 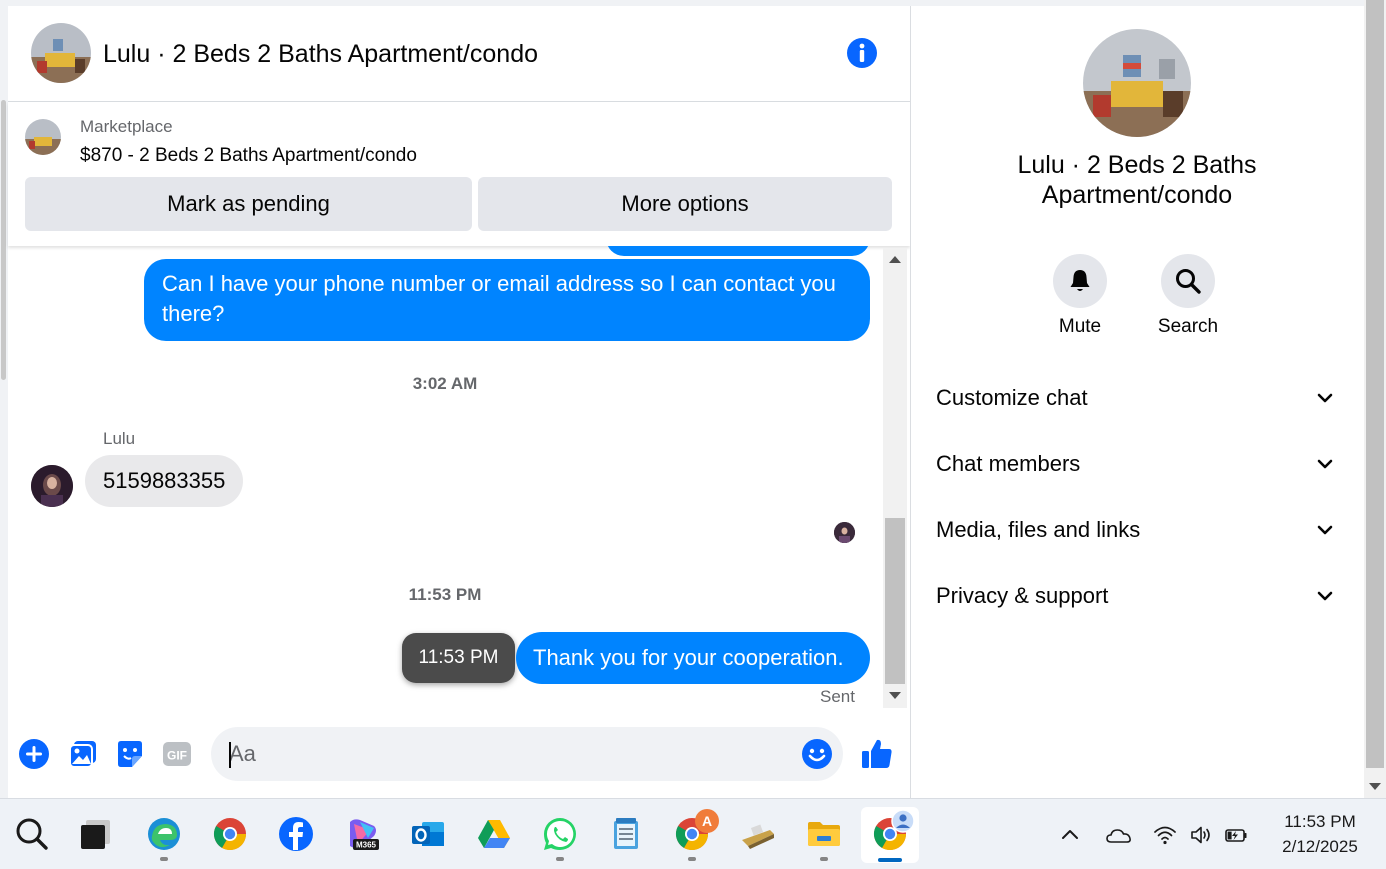 What do you see at coordinates (1375, 384) in the screenshot?
I see `page-scroll-thumb` at bounding box center [1375, 384].